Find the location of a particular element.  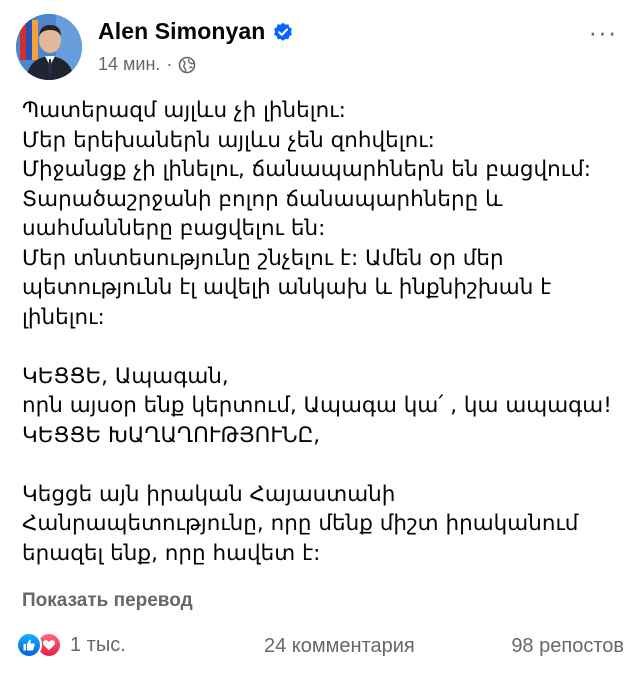

reactions-summary: 1 тыс. is located at coordinates (71, 645).